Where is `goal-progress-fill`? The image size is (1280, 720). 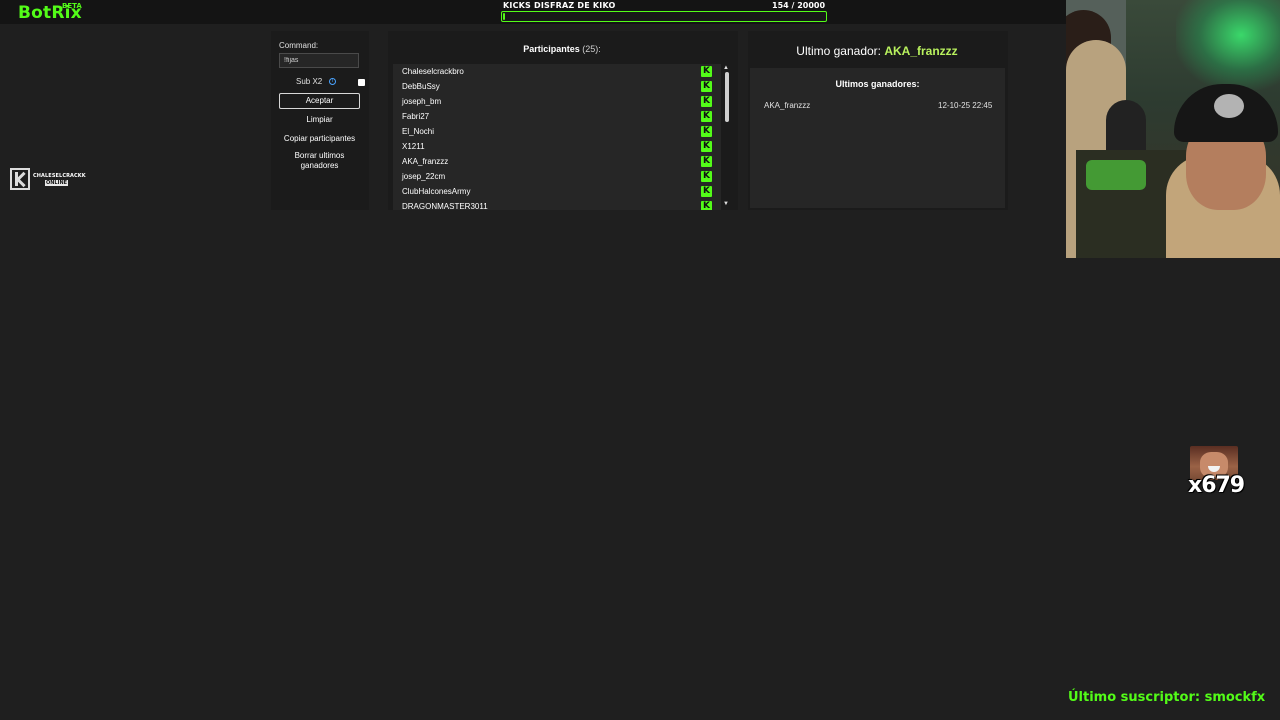
goal-progress-fill is located at coordinates (504, 16).